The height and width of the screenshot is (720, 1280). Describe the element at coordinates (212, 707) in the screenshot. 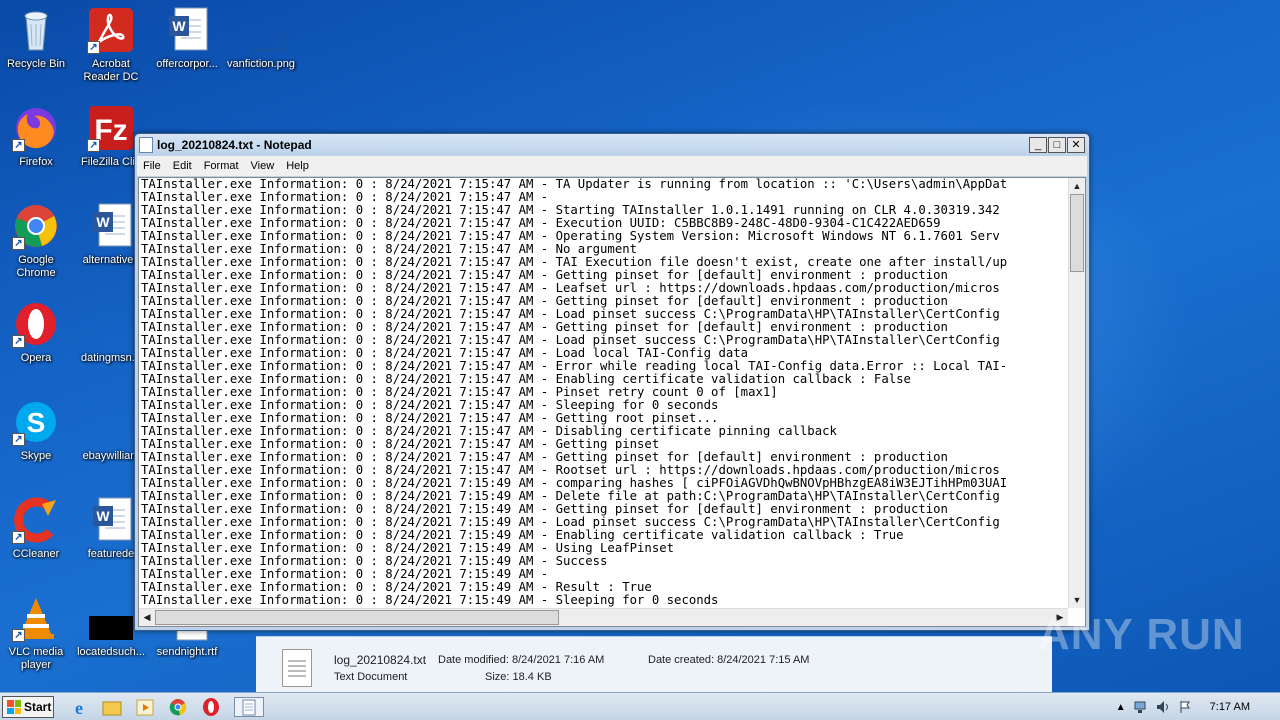

I see `taskbar-opera-icon` at that location.